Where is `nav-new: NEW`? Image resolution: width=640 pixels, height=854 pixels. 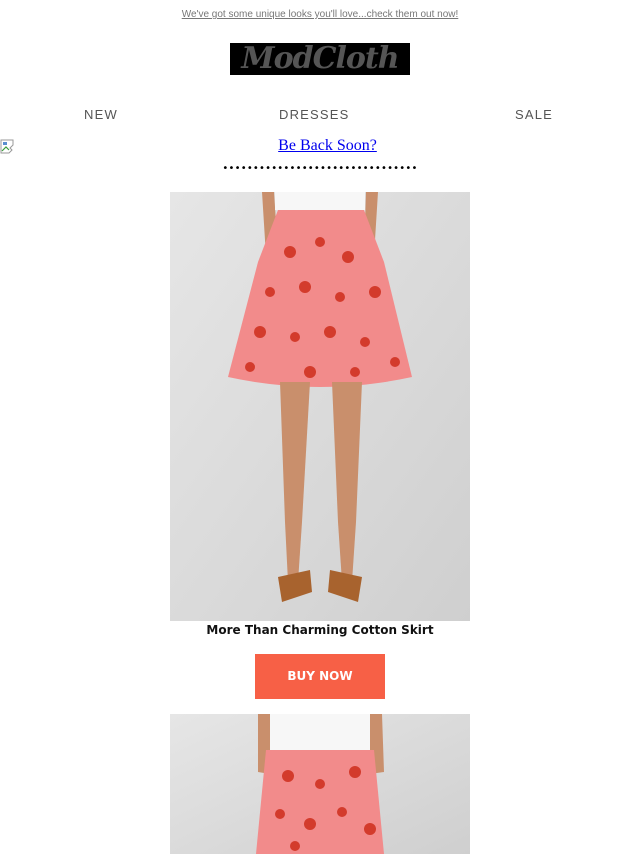 nav-new: NEW is located at coordinates (101, 114).